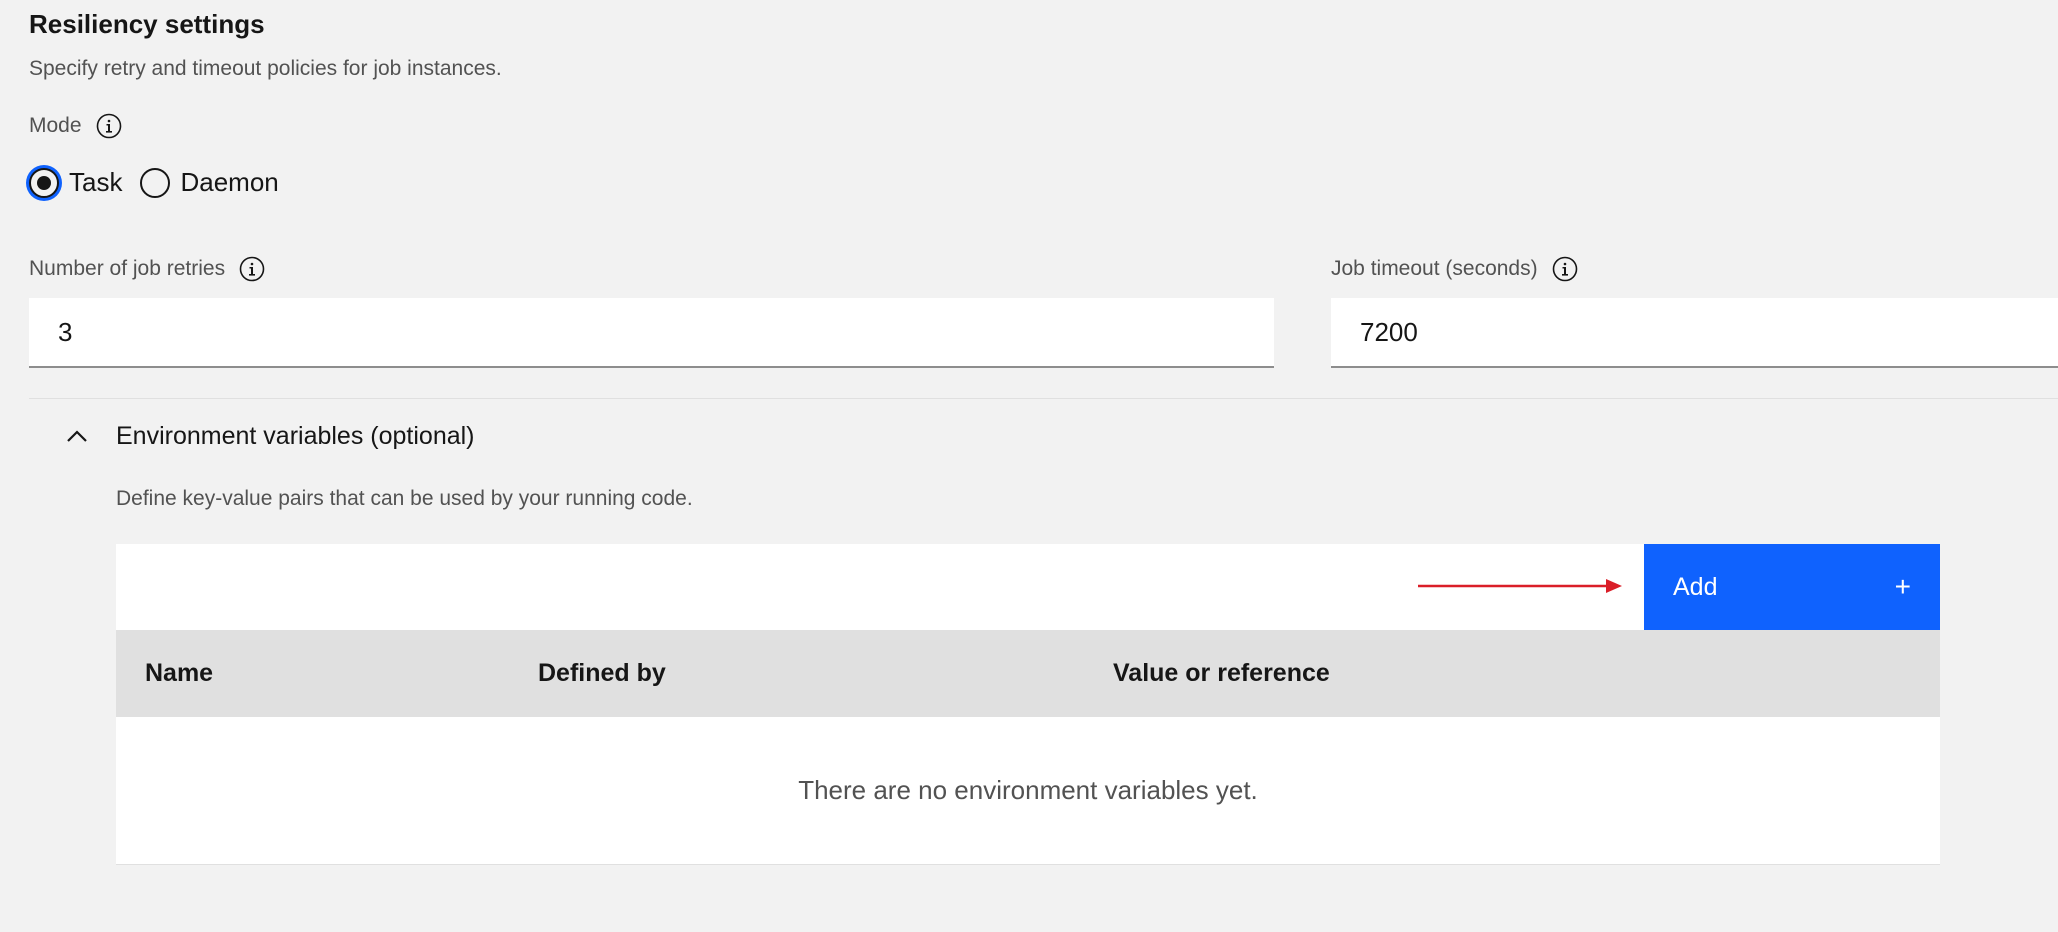 The width and height of the screenshot is (2058, 932). Describe the element at coordinates (1028, 673) in the screenshot. I see `table-header: Name Defined by Value or reference` at that location.